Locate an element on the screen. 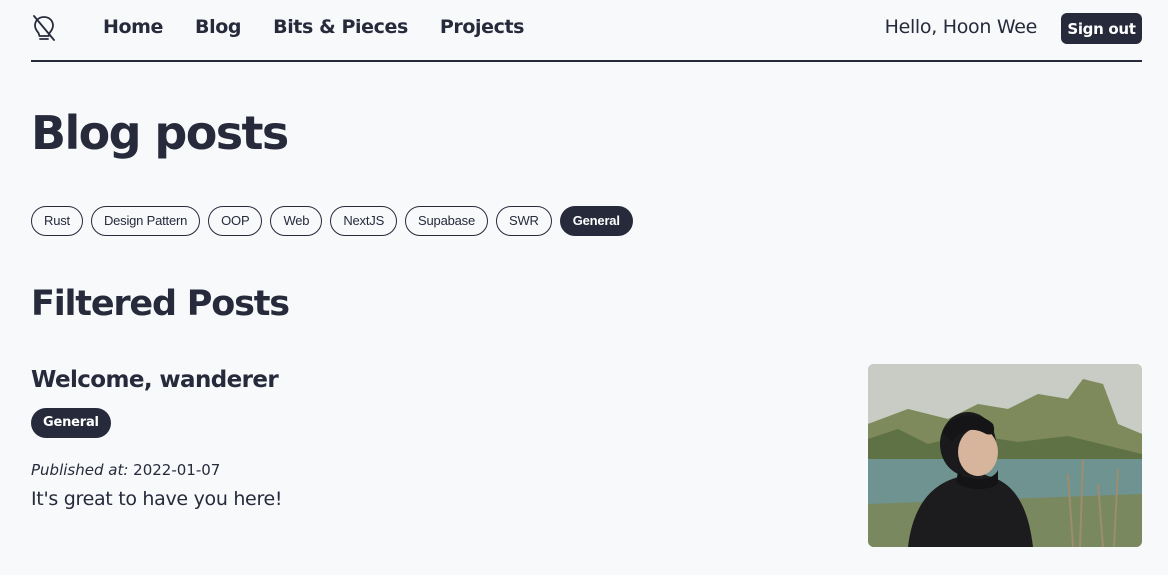 The height and width of the screenshot is (575, 1168). post-published-date: Published at: 2022-01-07 is located at coordinates (125, 470).